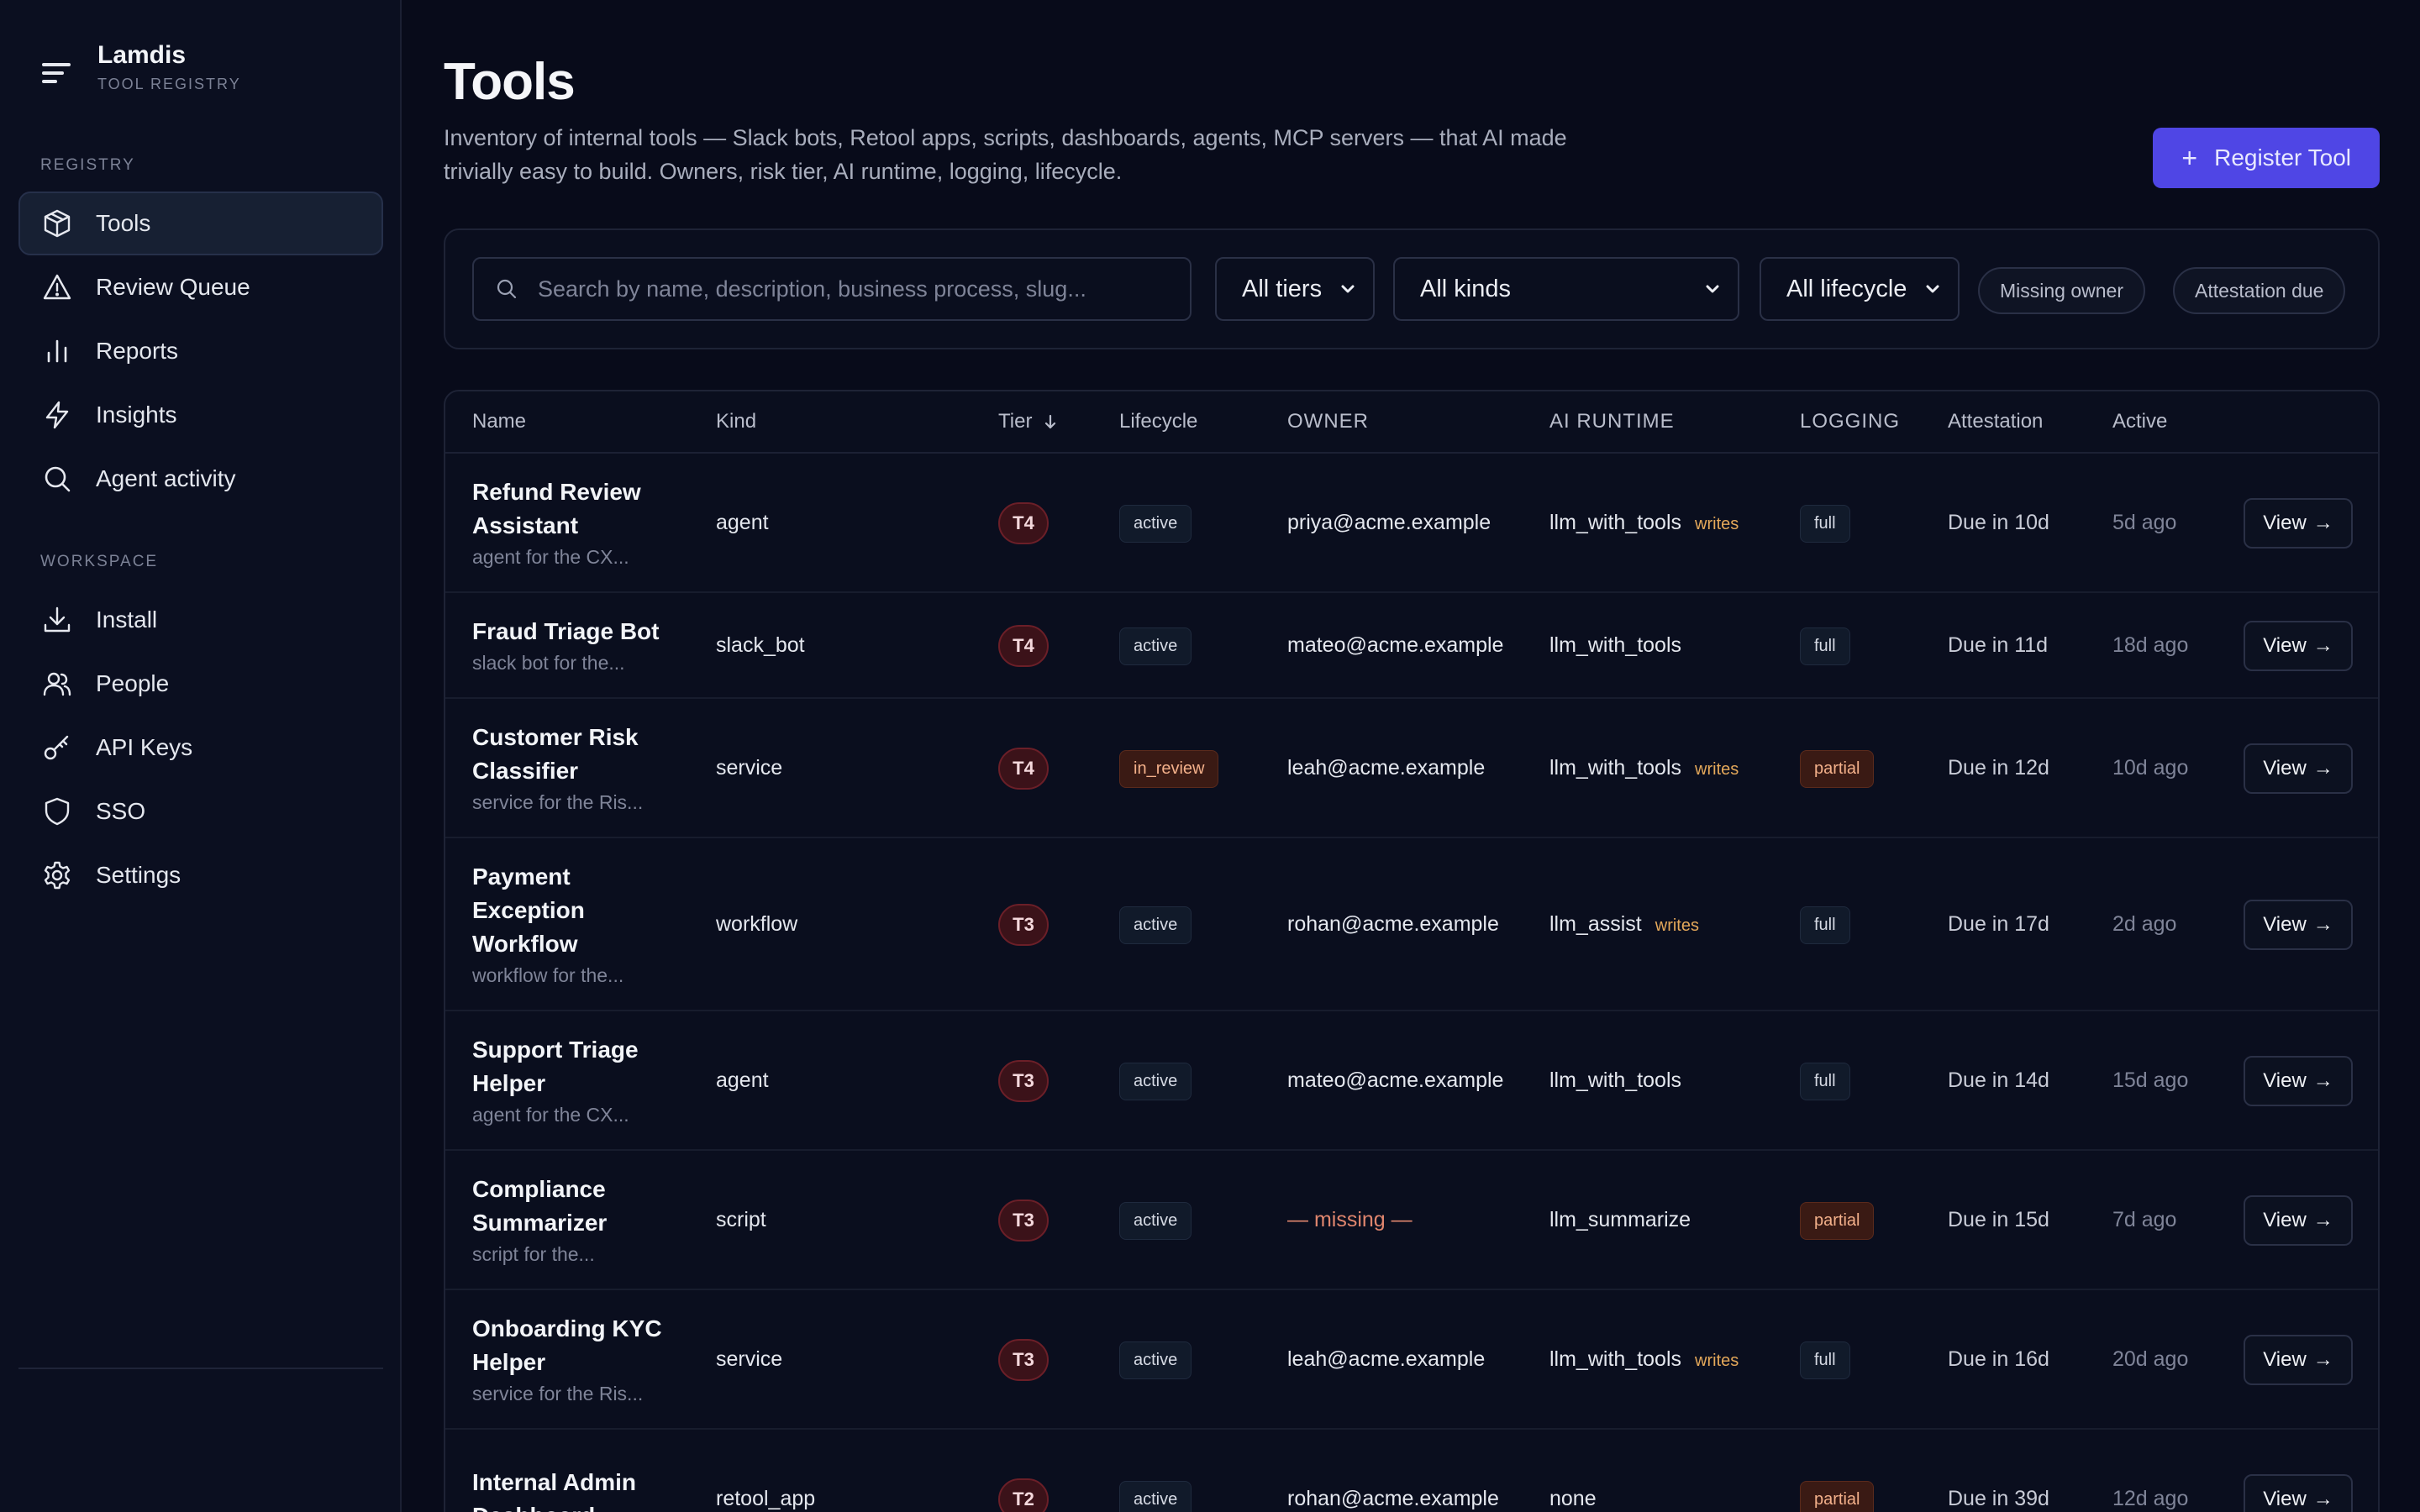 The image size is (2420, 1512). I want to click on missing-owner-filter: Missing owner, so click(2061, 290).